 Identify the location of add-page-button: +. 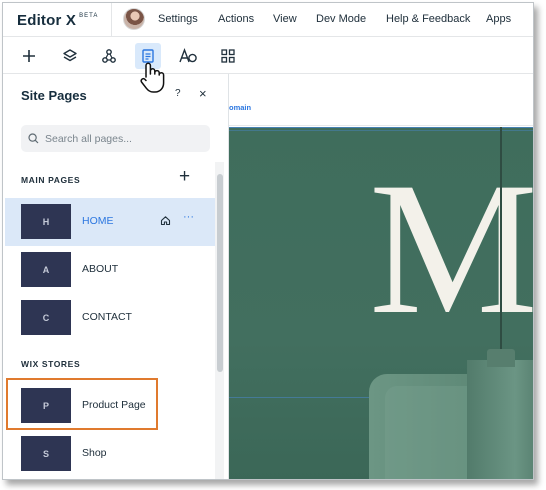
(184, 176).